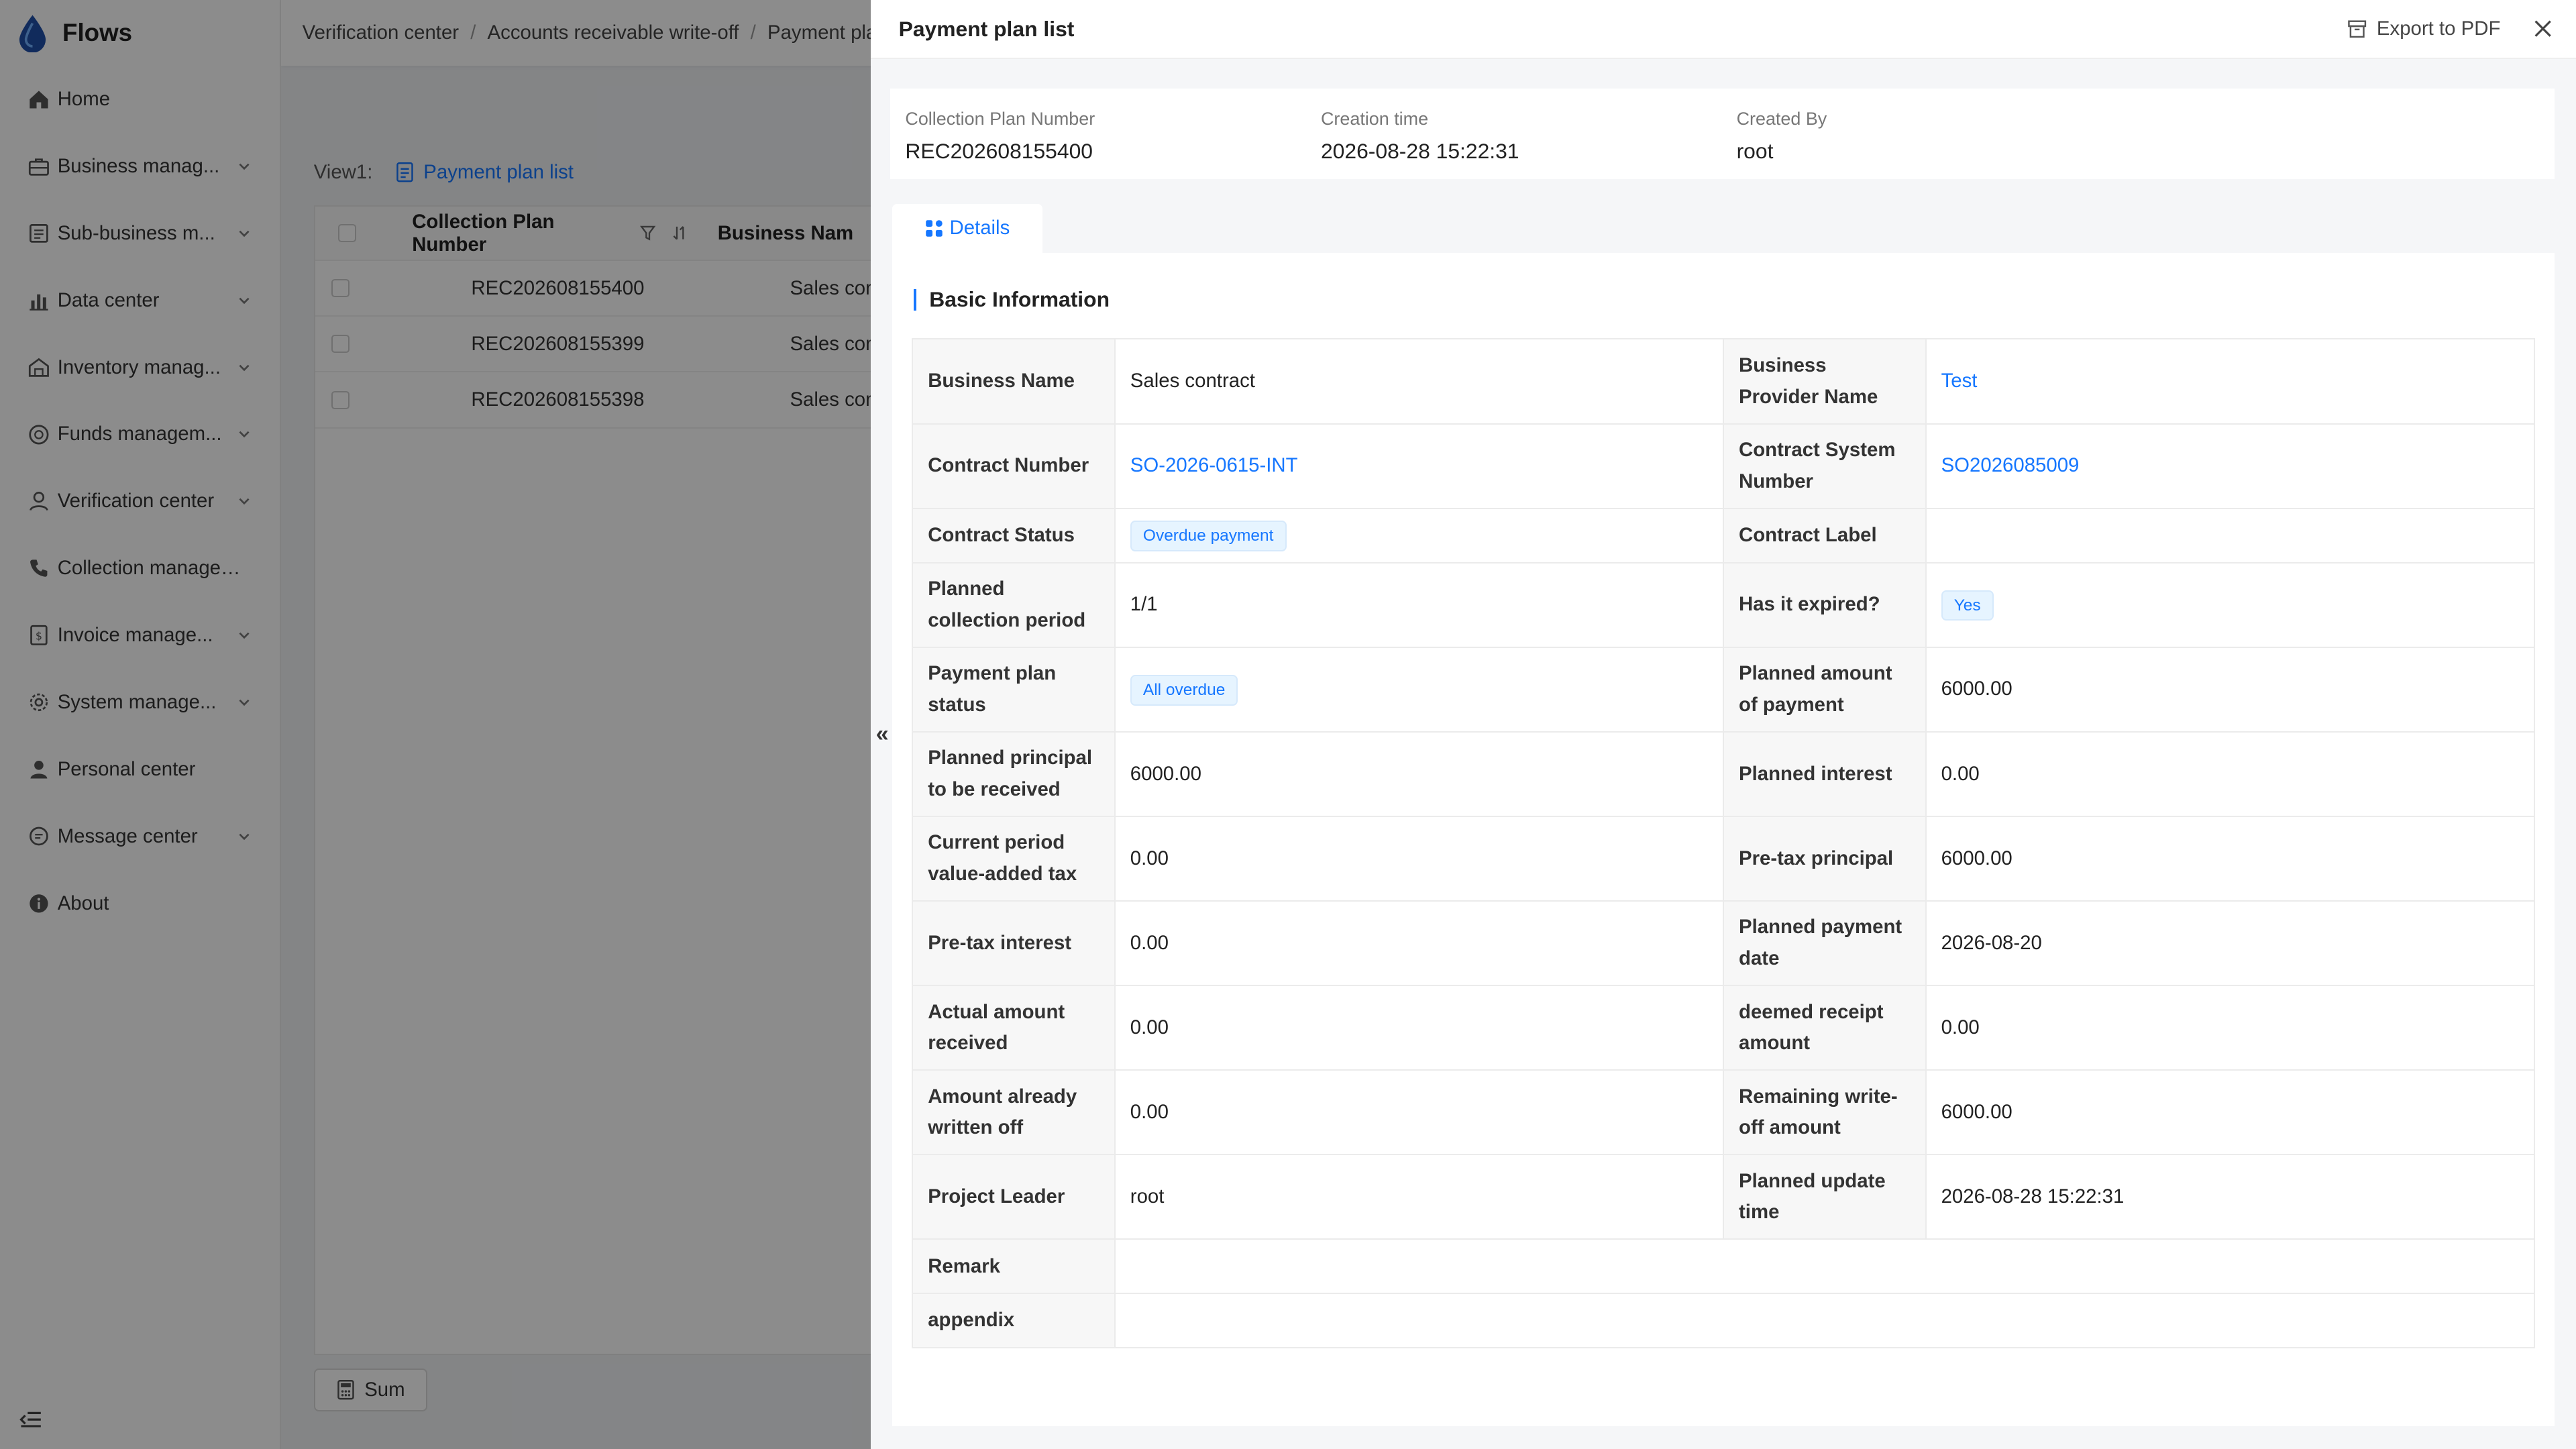 The height and width of the screenshot is (1449, 2576). Describe the element at coordinates (1000, 118) in the screenshot. I see `summary-label: Collection Plan Number` at that location.